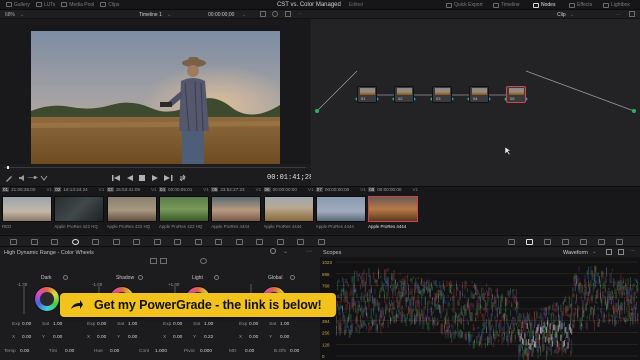 This screenshot has height=360, width=640. Describe the element at coordinates (163, 261) in the screenshot. I see `hdr-options-icon` at that location.